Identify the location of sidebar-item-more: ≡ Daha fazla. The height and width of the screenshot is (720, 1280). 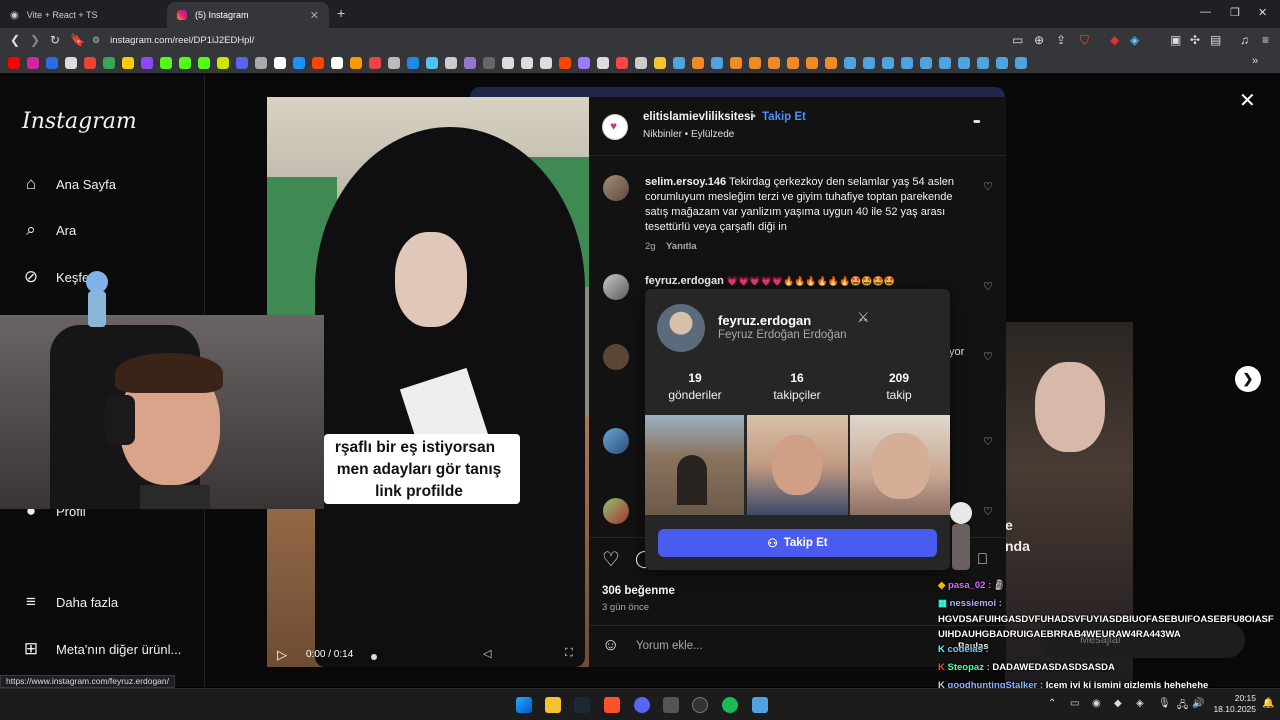
(69, 602).